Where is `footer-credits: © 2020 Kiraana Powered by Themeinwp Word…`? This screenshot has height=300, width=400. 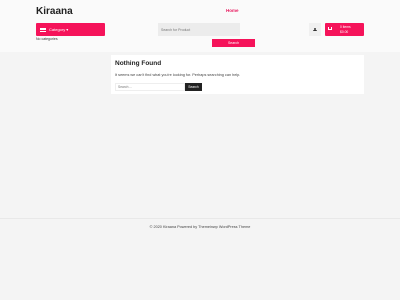
footer-credits: © 2020 Kiraana Powered by Themeinwp Word… is located at coordinates (200, 227).